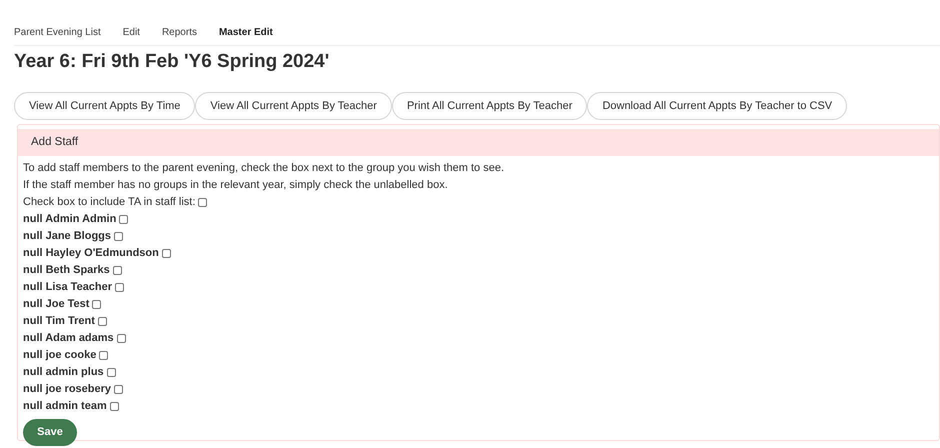 The image size is (940, 448). What do you see at coordinates (59, 322) in the screenshot?
I see `staff-name: null Tim Trent` at bounding box center [59, 322].